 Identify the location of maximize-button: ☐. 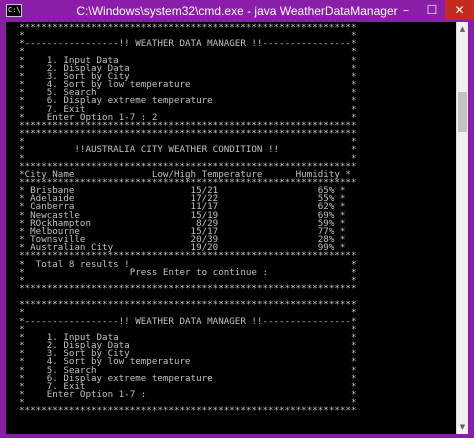
(432, 10).